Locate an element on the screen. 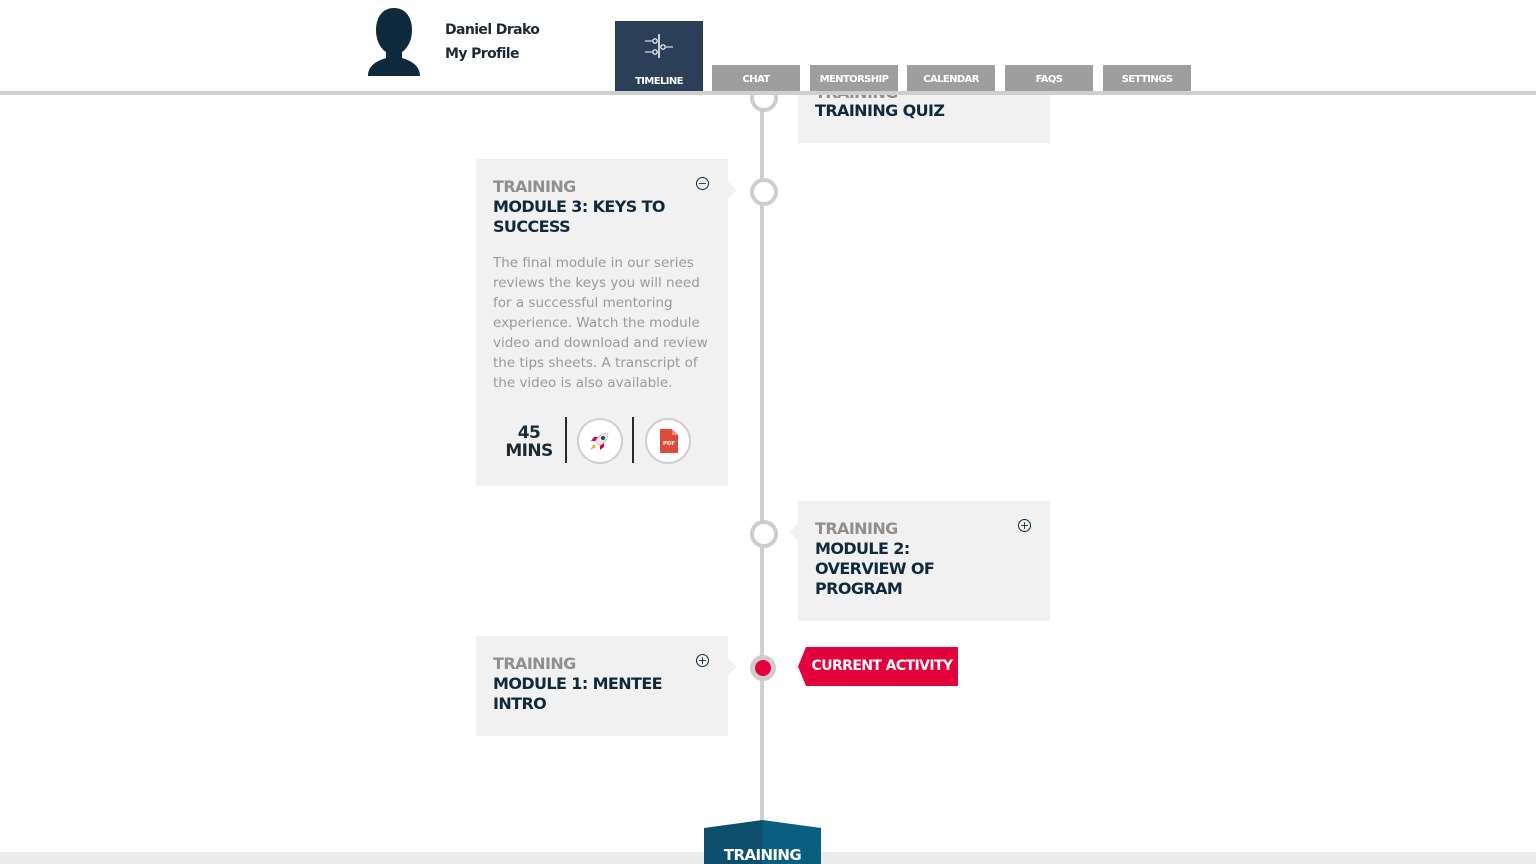 The image size is (1536, 864). pdf-label: PDF is located at coordinates (669, 444).